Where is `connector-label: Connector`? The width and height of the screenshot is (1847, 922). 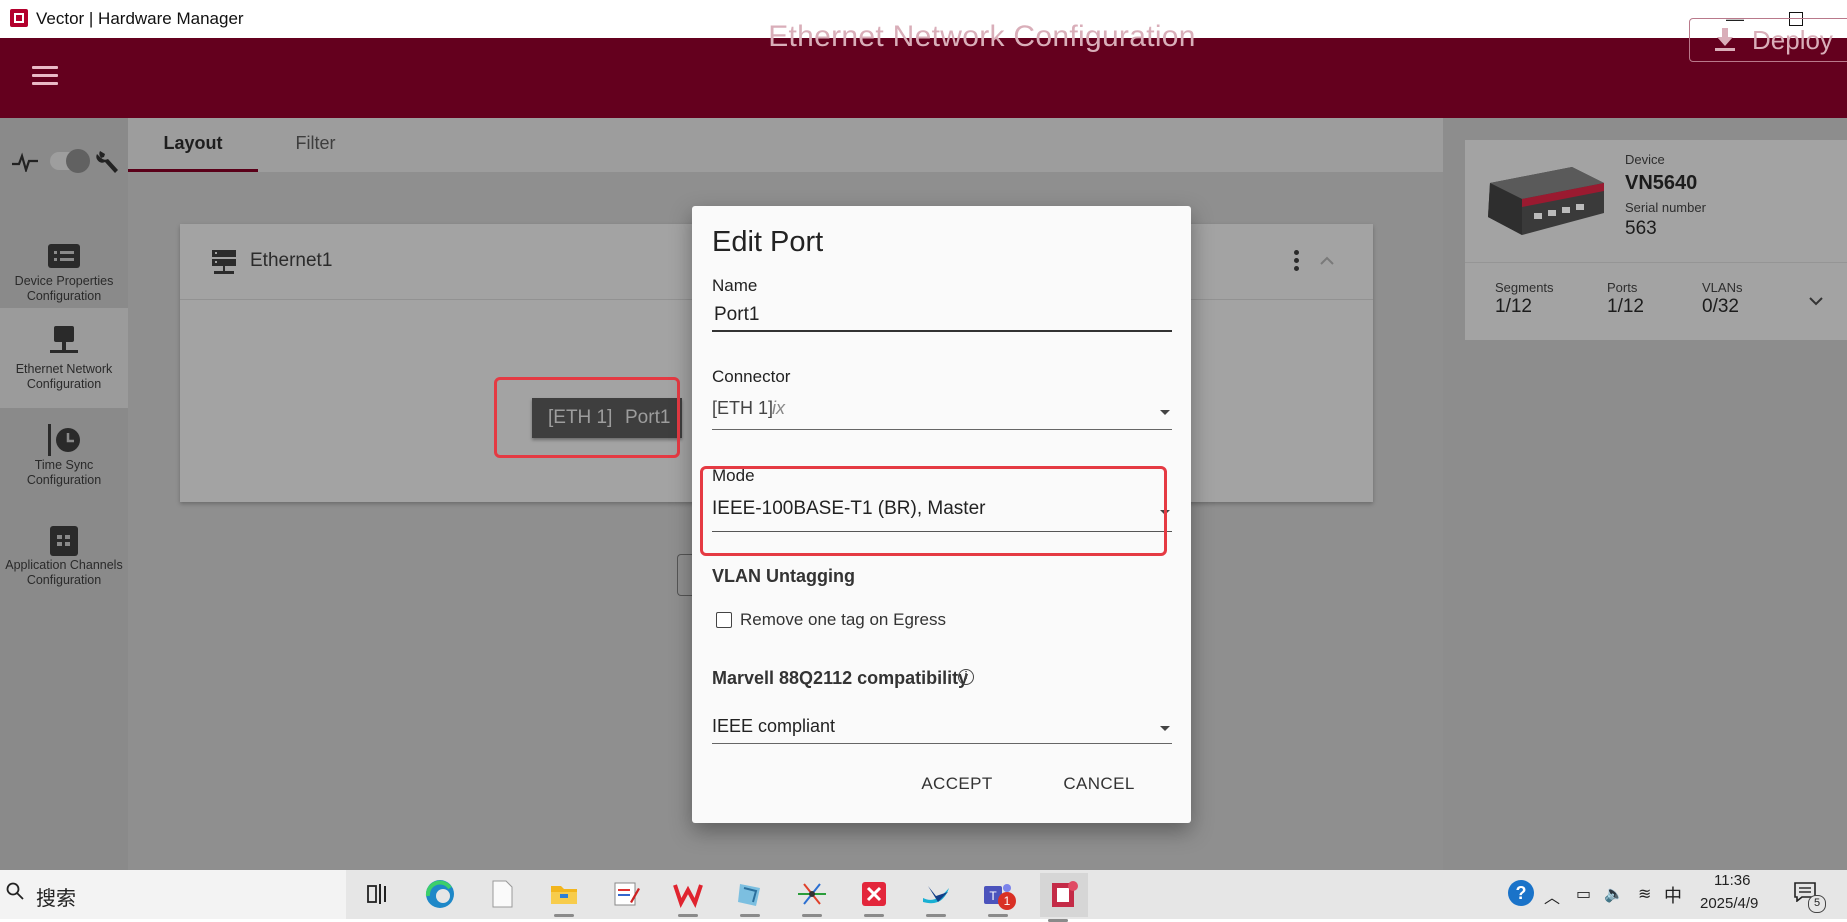 connector-label: Connector is located at coordinates (751, 376).